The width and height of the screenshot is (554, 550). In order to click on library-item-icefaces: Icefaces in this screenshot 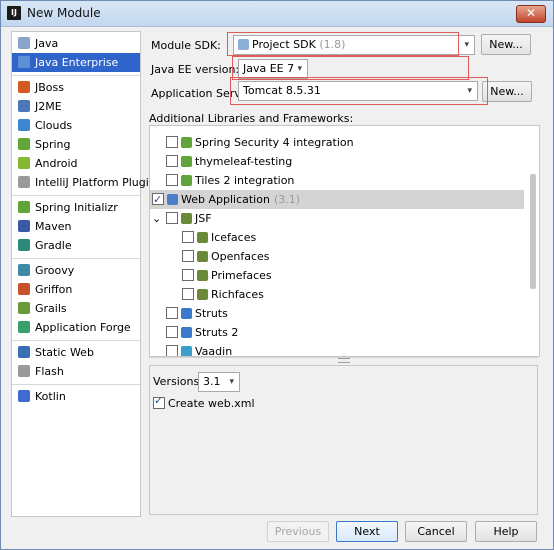, I will do `click(219, 237)`.